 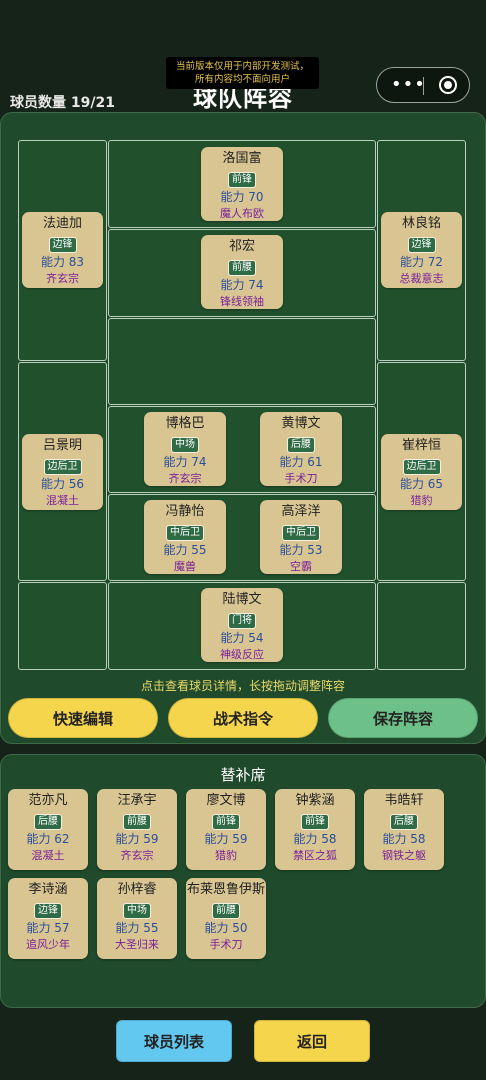 I want to click on player-card-ljm: 吕景明 边后卫 能力 56 混凝土, so click(x=62, y=472).